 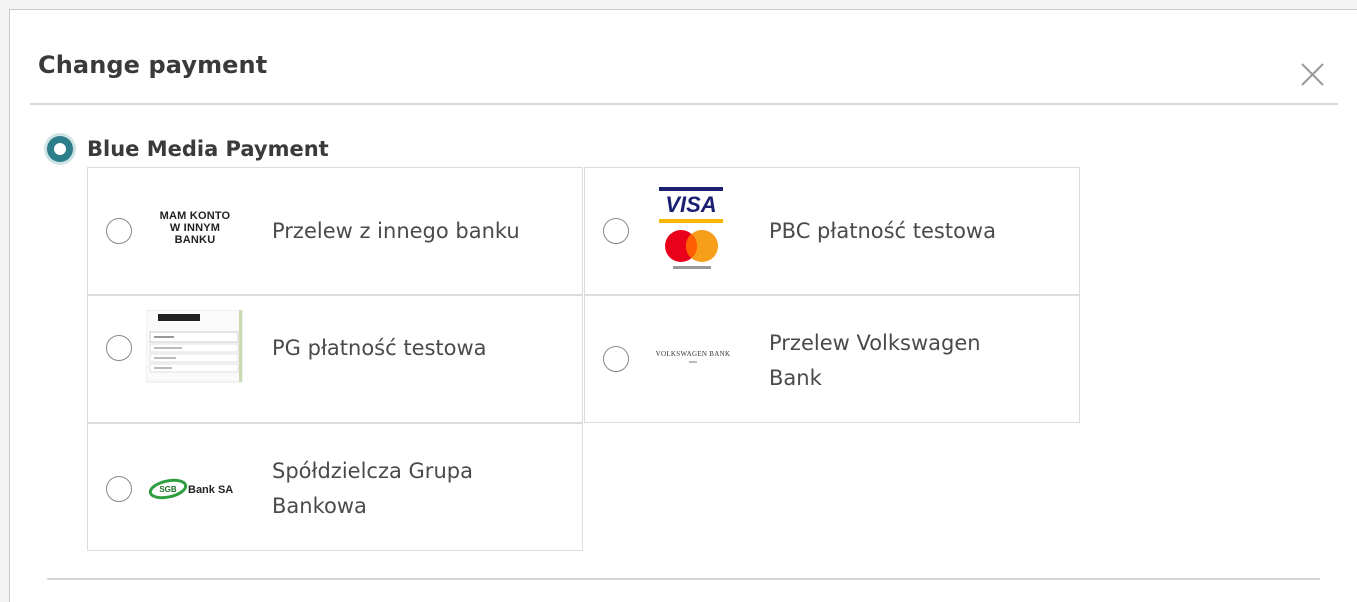 I want to click on payment-option-przelew-volkswagen-bank: VOLKSWAGEN BANK Przelew Volkswagen Bank, so click(x=832, y=359).